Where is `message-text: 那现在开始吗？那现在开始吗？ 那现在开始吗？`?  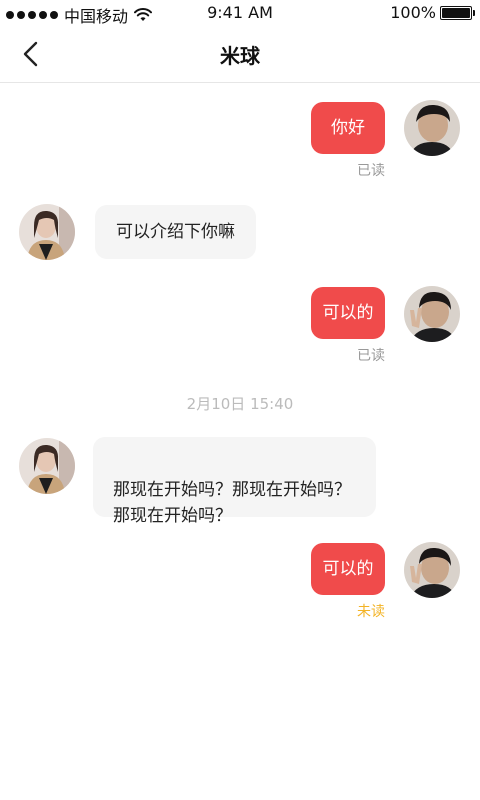 message-text: 那现在开始吗？那现在开始吗？ 那现在开始吗？ is located at coordinates (232, 503).